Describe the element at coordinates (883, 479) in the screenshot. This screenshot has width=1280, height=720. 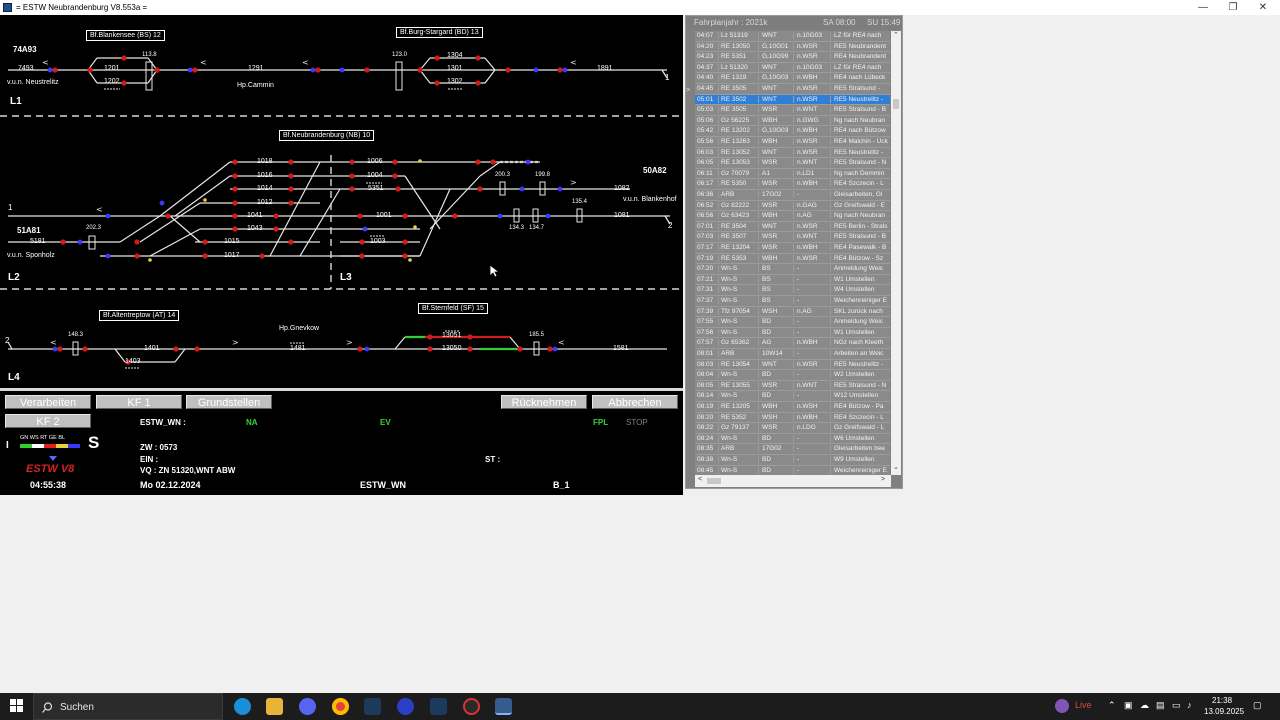
I see `scroll-right-icon: >` at that location.